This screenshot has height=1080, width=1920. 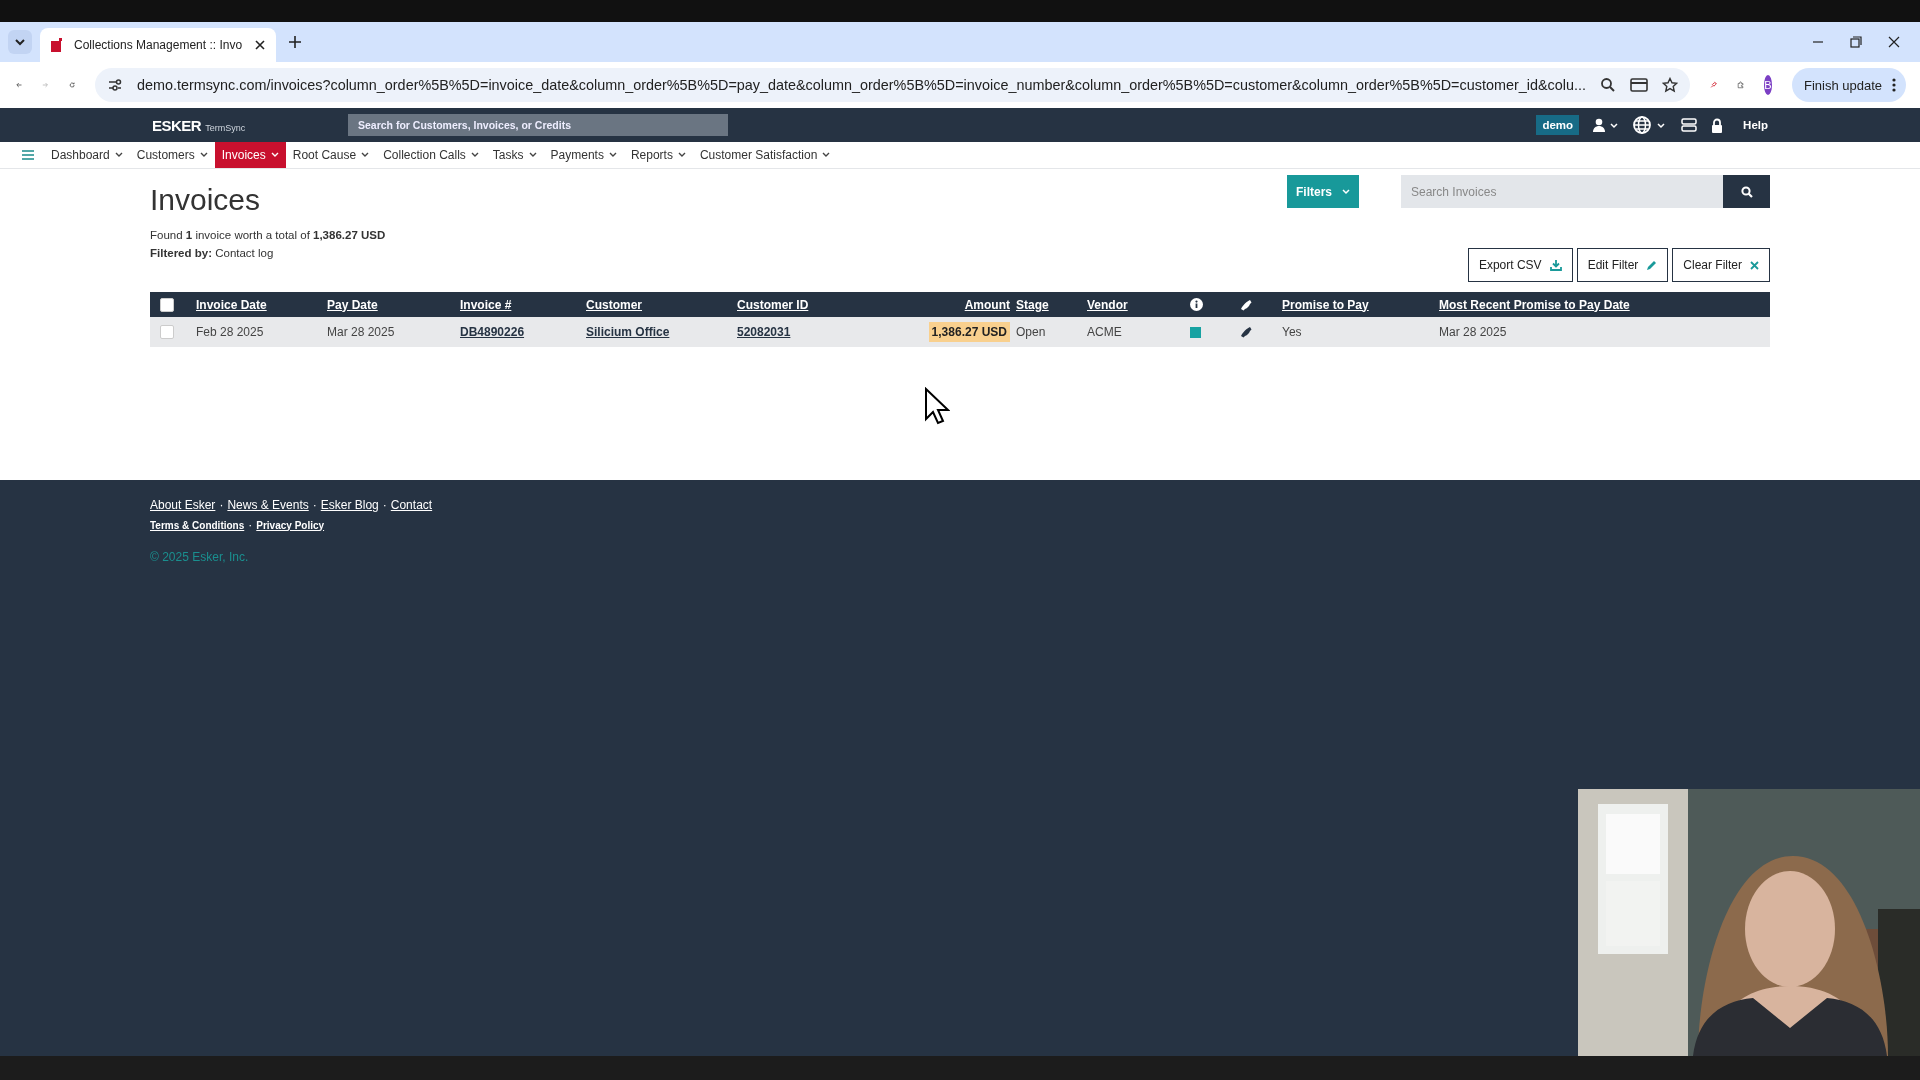 What do you see at coordinates (937, 406) in the screenshot?
I see `mouse-cursor-icon` at bounding box center [937, 406].